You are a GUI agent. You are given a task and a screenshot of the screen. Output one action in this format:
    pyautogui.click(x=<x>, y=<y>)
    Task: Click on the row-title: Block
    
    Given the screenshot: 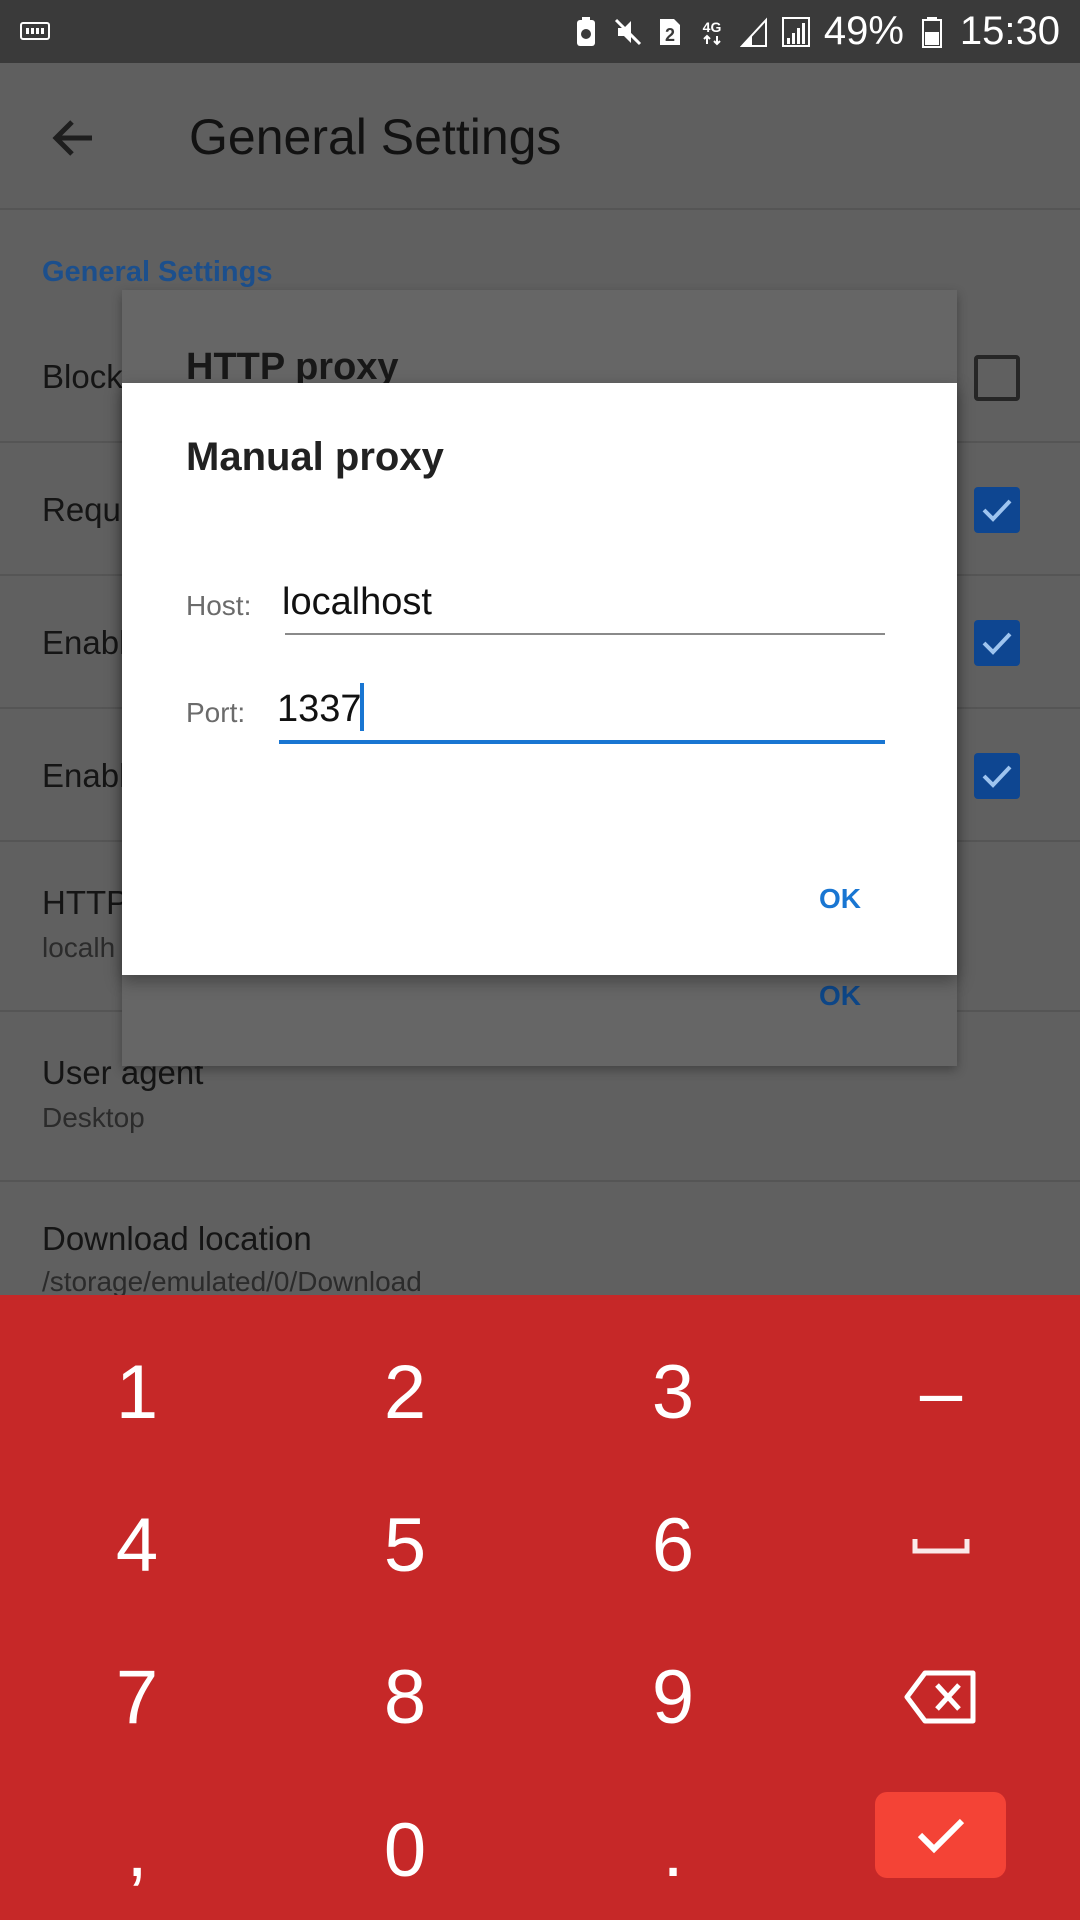 What is the action you would take?
    pyautogui.click(x=82, y=376)
    